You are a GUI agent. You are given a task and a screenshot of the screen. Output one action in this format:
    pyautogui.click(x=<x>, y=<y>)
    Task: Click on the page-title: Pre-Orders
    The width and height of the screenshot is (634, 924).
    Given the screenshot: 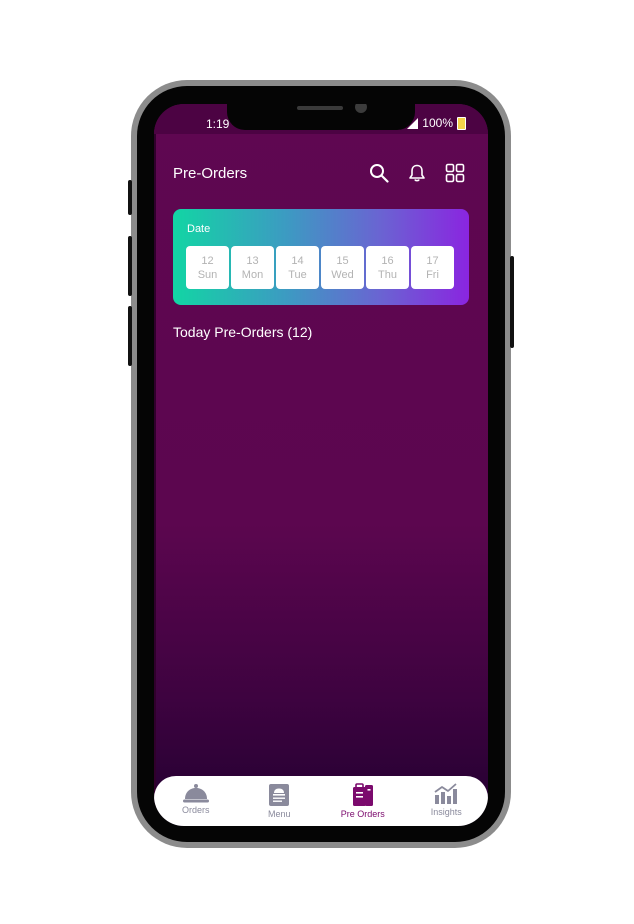 What is the action you would take?
    pyautogui.click(x=210, y=173)
    